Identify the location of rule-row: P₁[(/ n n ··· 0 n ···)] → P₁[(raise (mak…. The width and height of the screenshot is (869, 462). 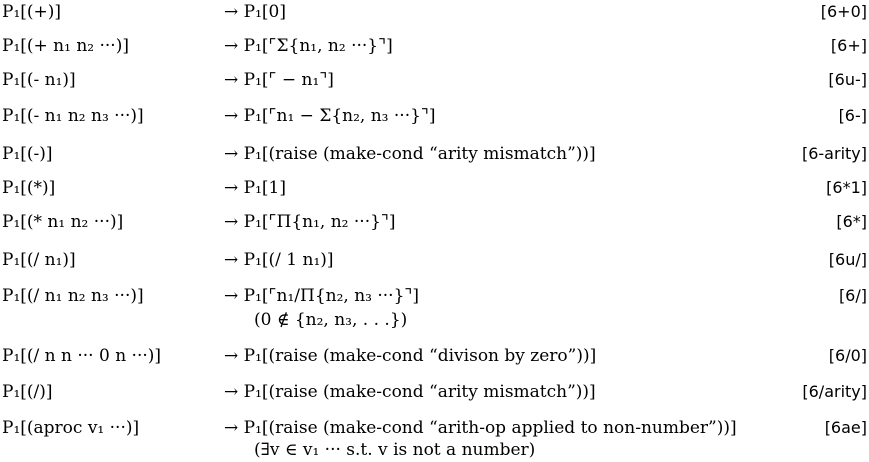
(434, 356).